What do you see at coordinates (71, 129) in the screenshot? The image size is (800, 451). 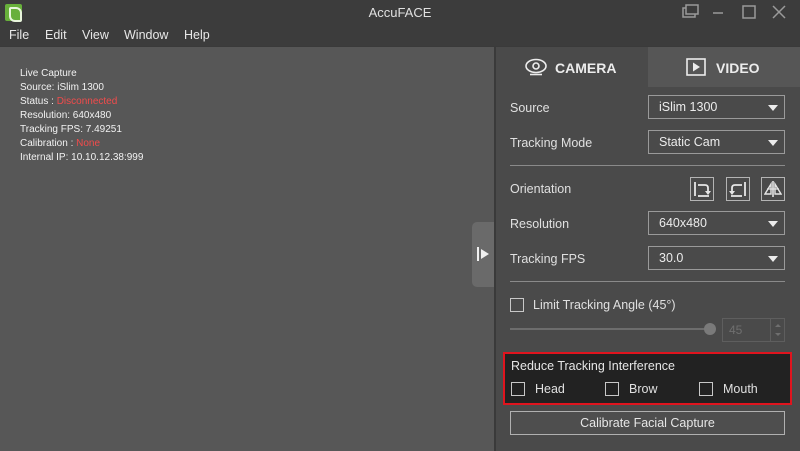 I see `info-tracking-fps: Tracking FPS: 7.49251` at bounding box center [71, 129].